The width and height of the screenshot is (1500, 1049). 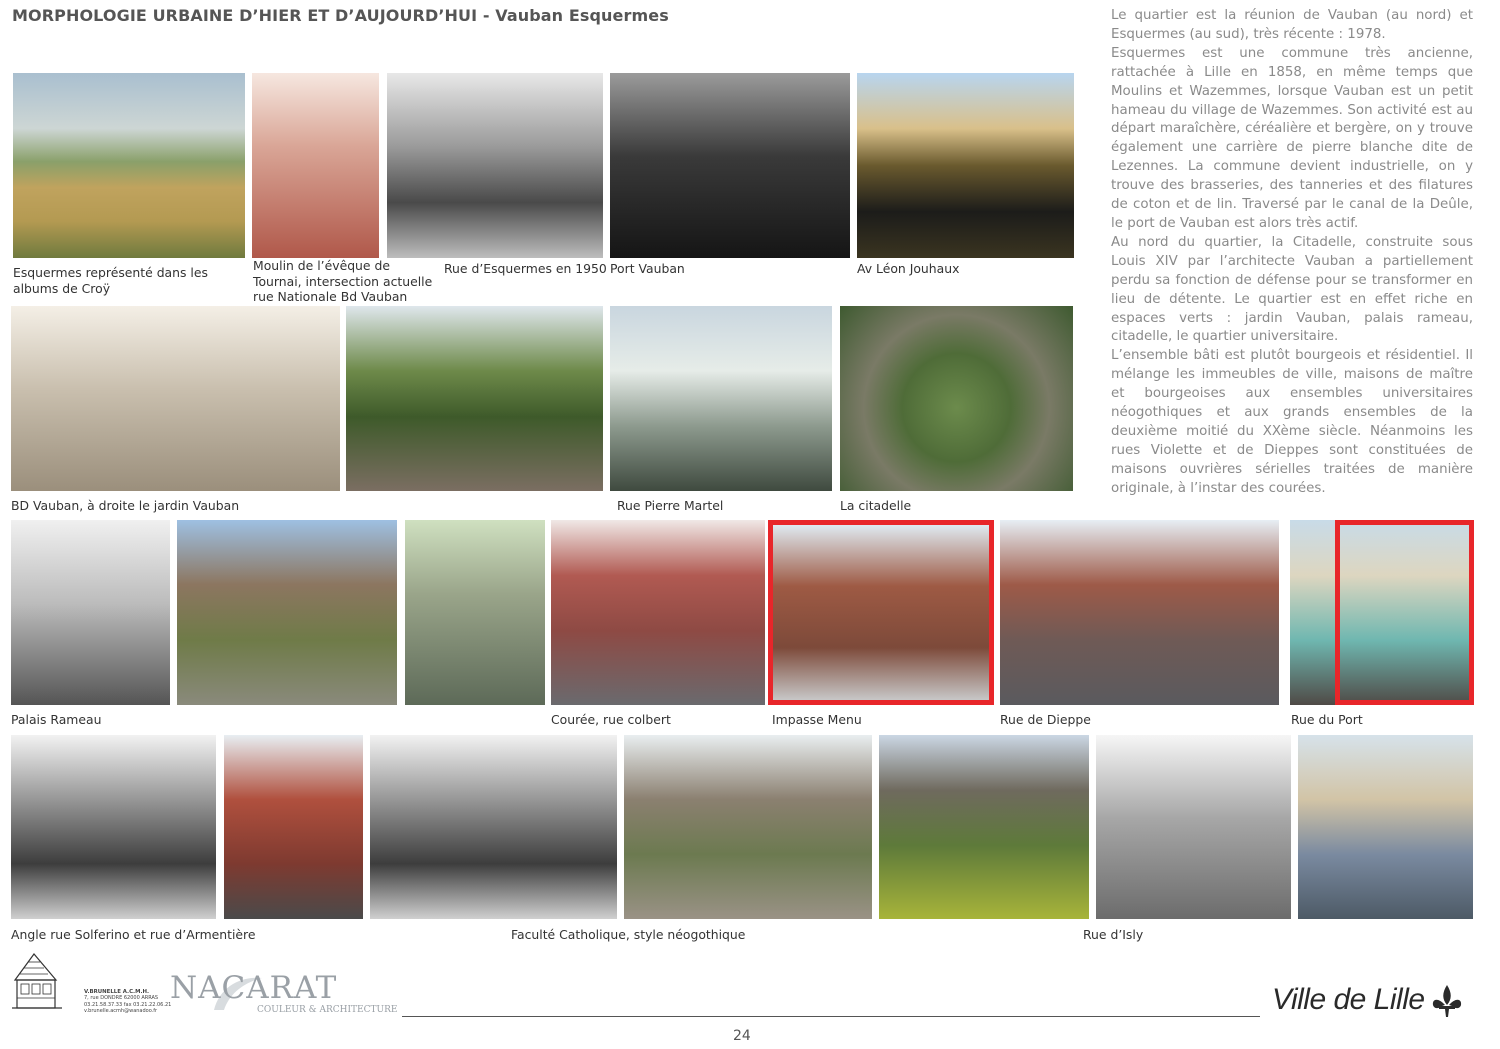 I want to click on photo-rue-solferino-old, so click(x=113, y=827).